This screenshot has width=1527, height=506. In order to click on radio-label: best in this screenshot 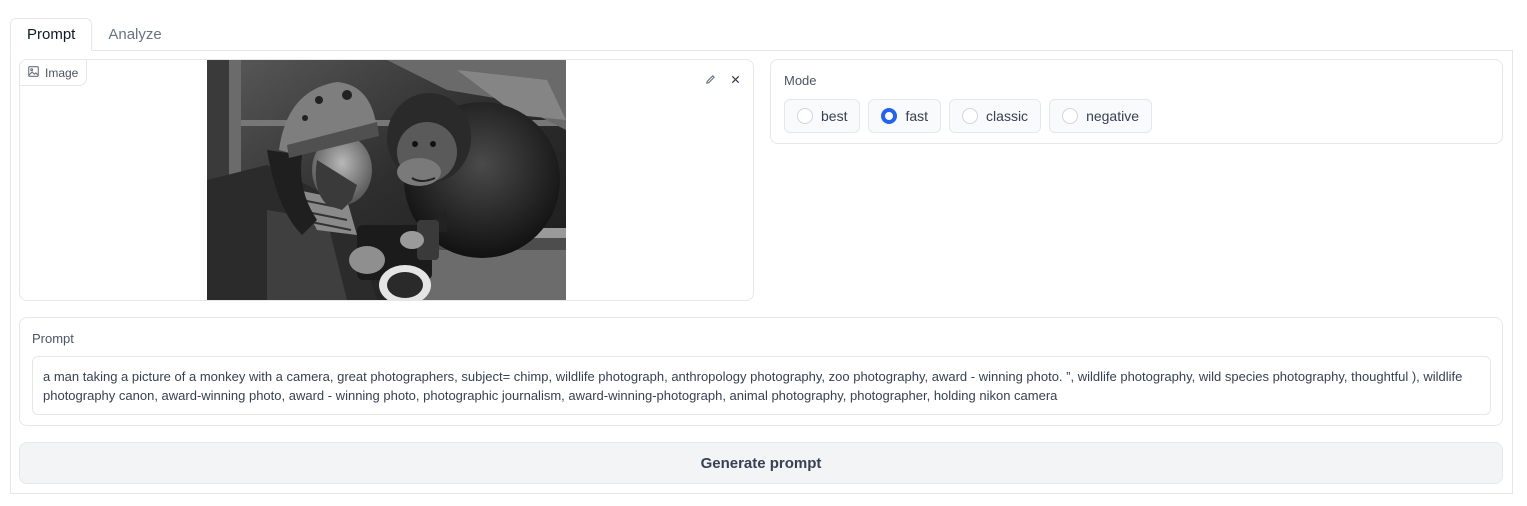, I will do `click(834, 116)`.